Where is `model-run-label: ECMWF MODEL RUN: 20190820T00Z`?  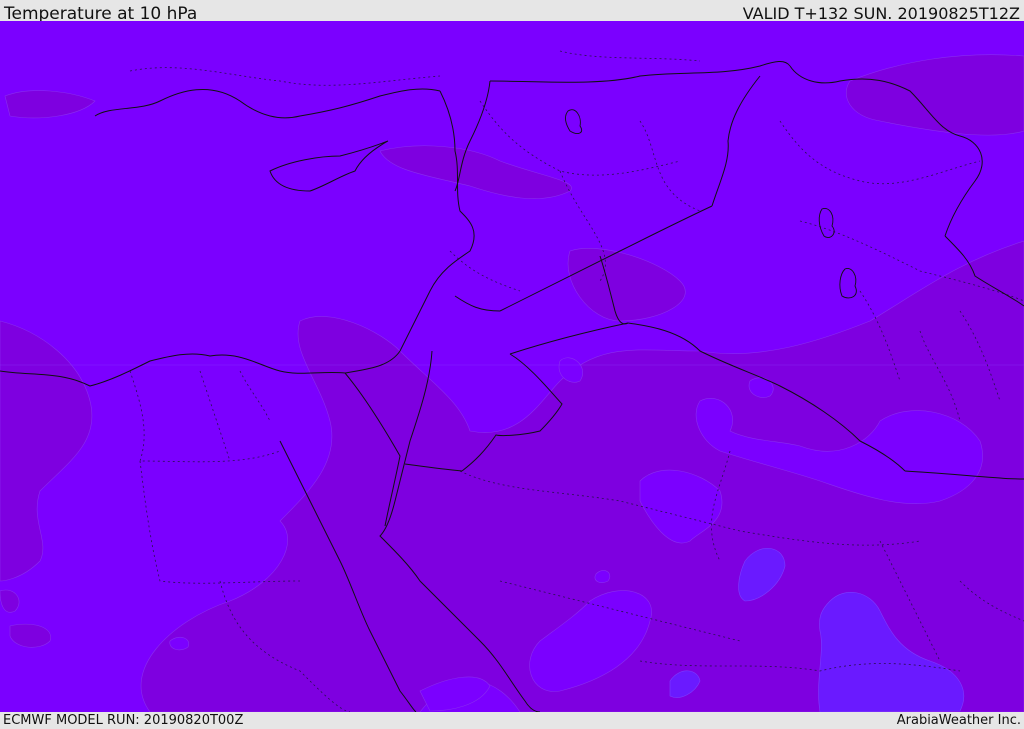 model-run-label: ECMWF MODEL RUN: 20190820T00Z is located at coordinates (123, 720).